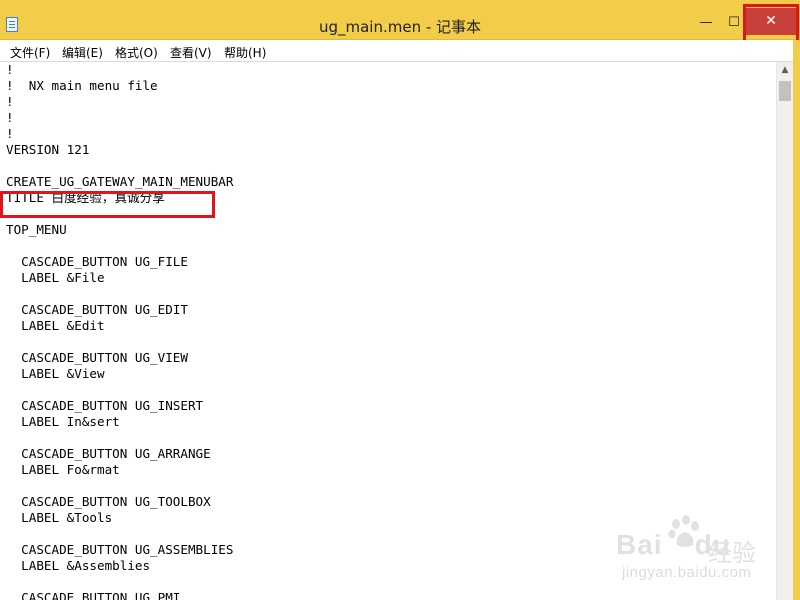 This screenshot has width=800, height=600. I want to click on editor-line: LABEL &Tools, so click(59, 517).